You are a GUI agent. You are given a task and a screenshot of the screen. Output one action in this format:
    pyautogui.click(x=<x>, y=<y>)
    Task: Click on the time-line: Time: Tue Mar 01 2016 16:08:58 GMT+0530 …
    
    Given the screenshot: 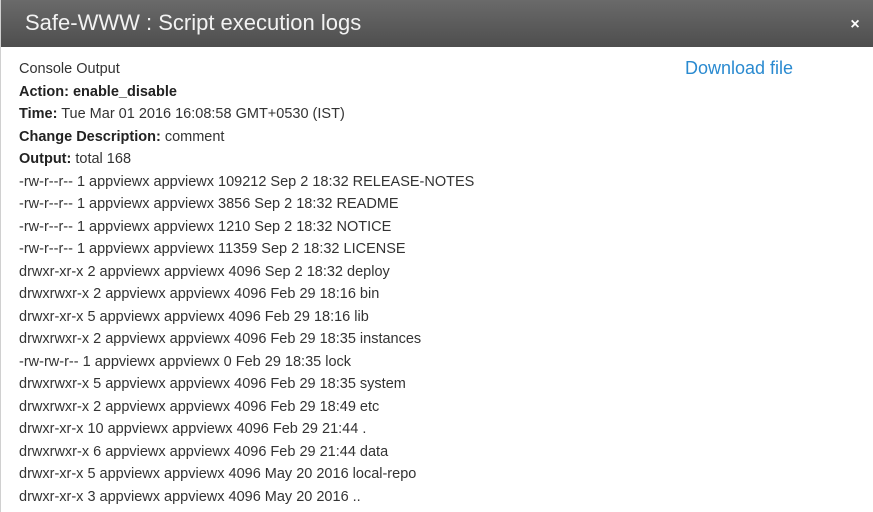 What is the action you would take?
    pyautogui.click(x=439, y=114)
    